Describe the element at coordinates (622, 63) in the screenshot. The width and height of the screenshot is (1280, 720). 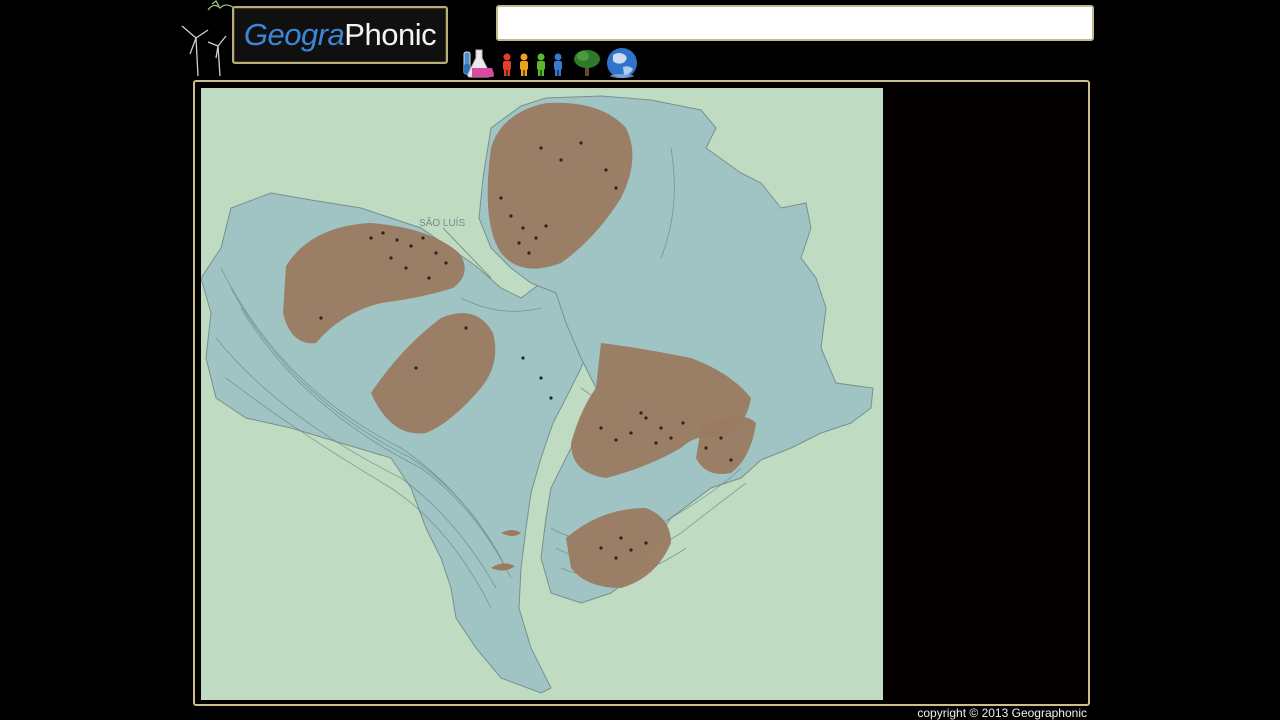
I see `globe-icon` at that location.